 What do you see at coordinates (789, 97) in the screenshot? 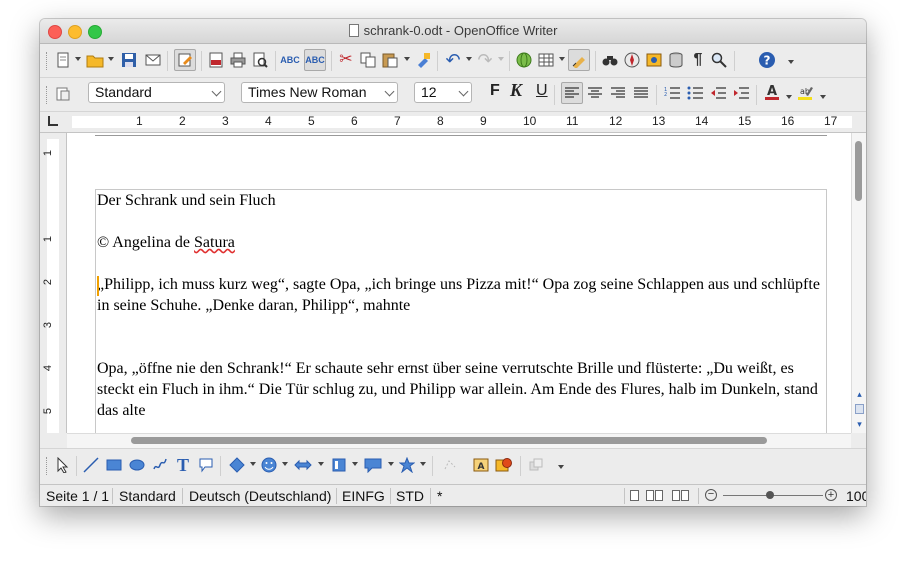
I see `font-color-dropdown` at bounding box center [789, 97].